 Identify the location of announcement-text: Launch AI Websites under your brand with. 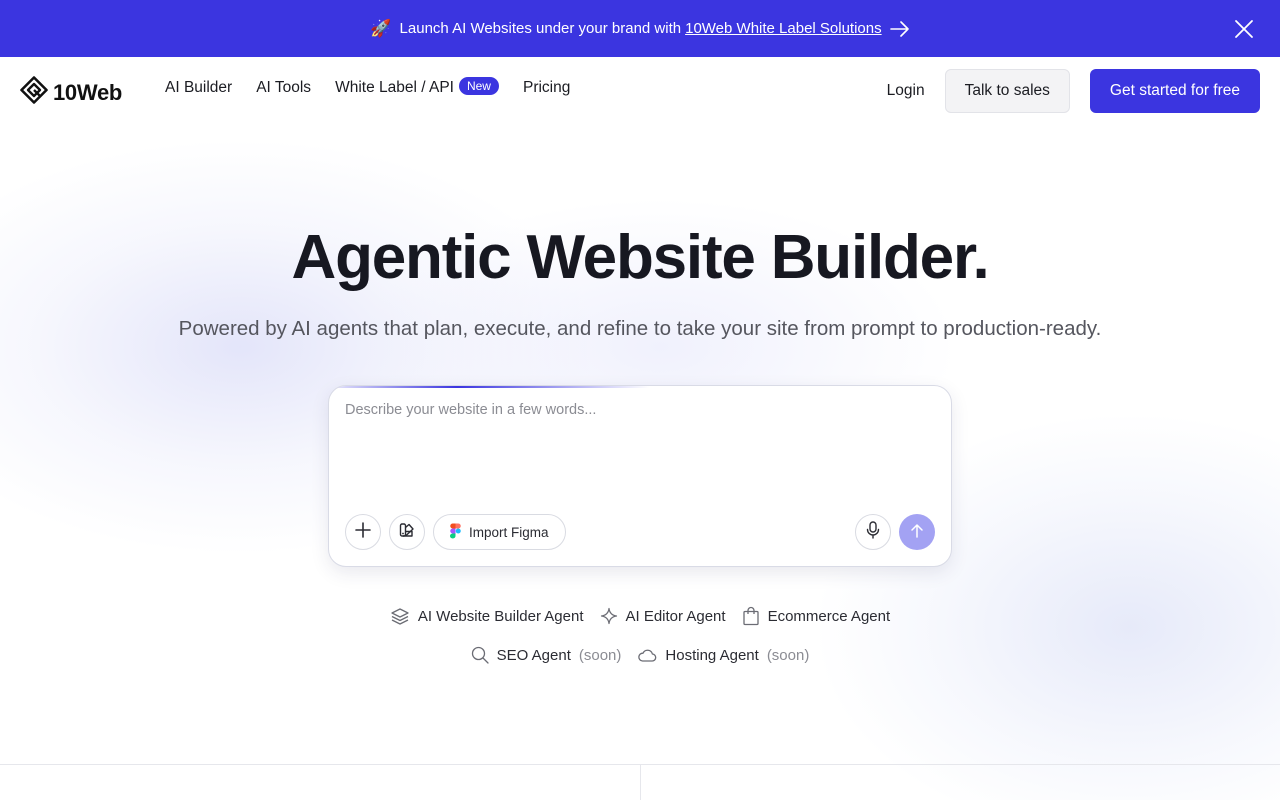
(540, 28).